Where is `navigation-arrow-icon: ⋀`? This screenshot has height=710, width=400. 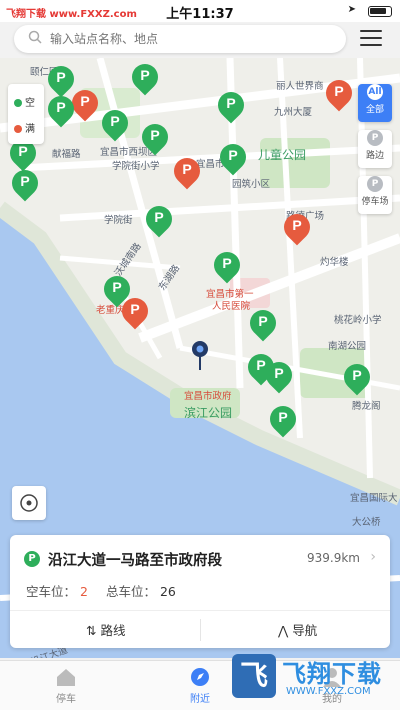
navigation-arrow-icon: ⋀ is located at coordinates (283, 630).